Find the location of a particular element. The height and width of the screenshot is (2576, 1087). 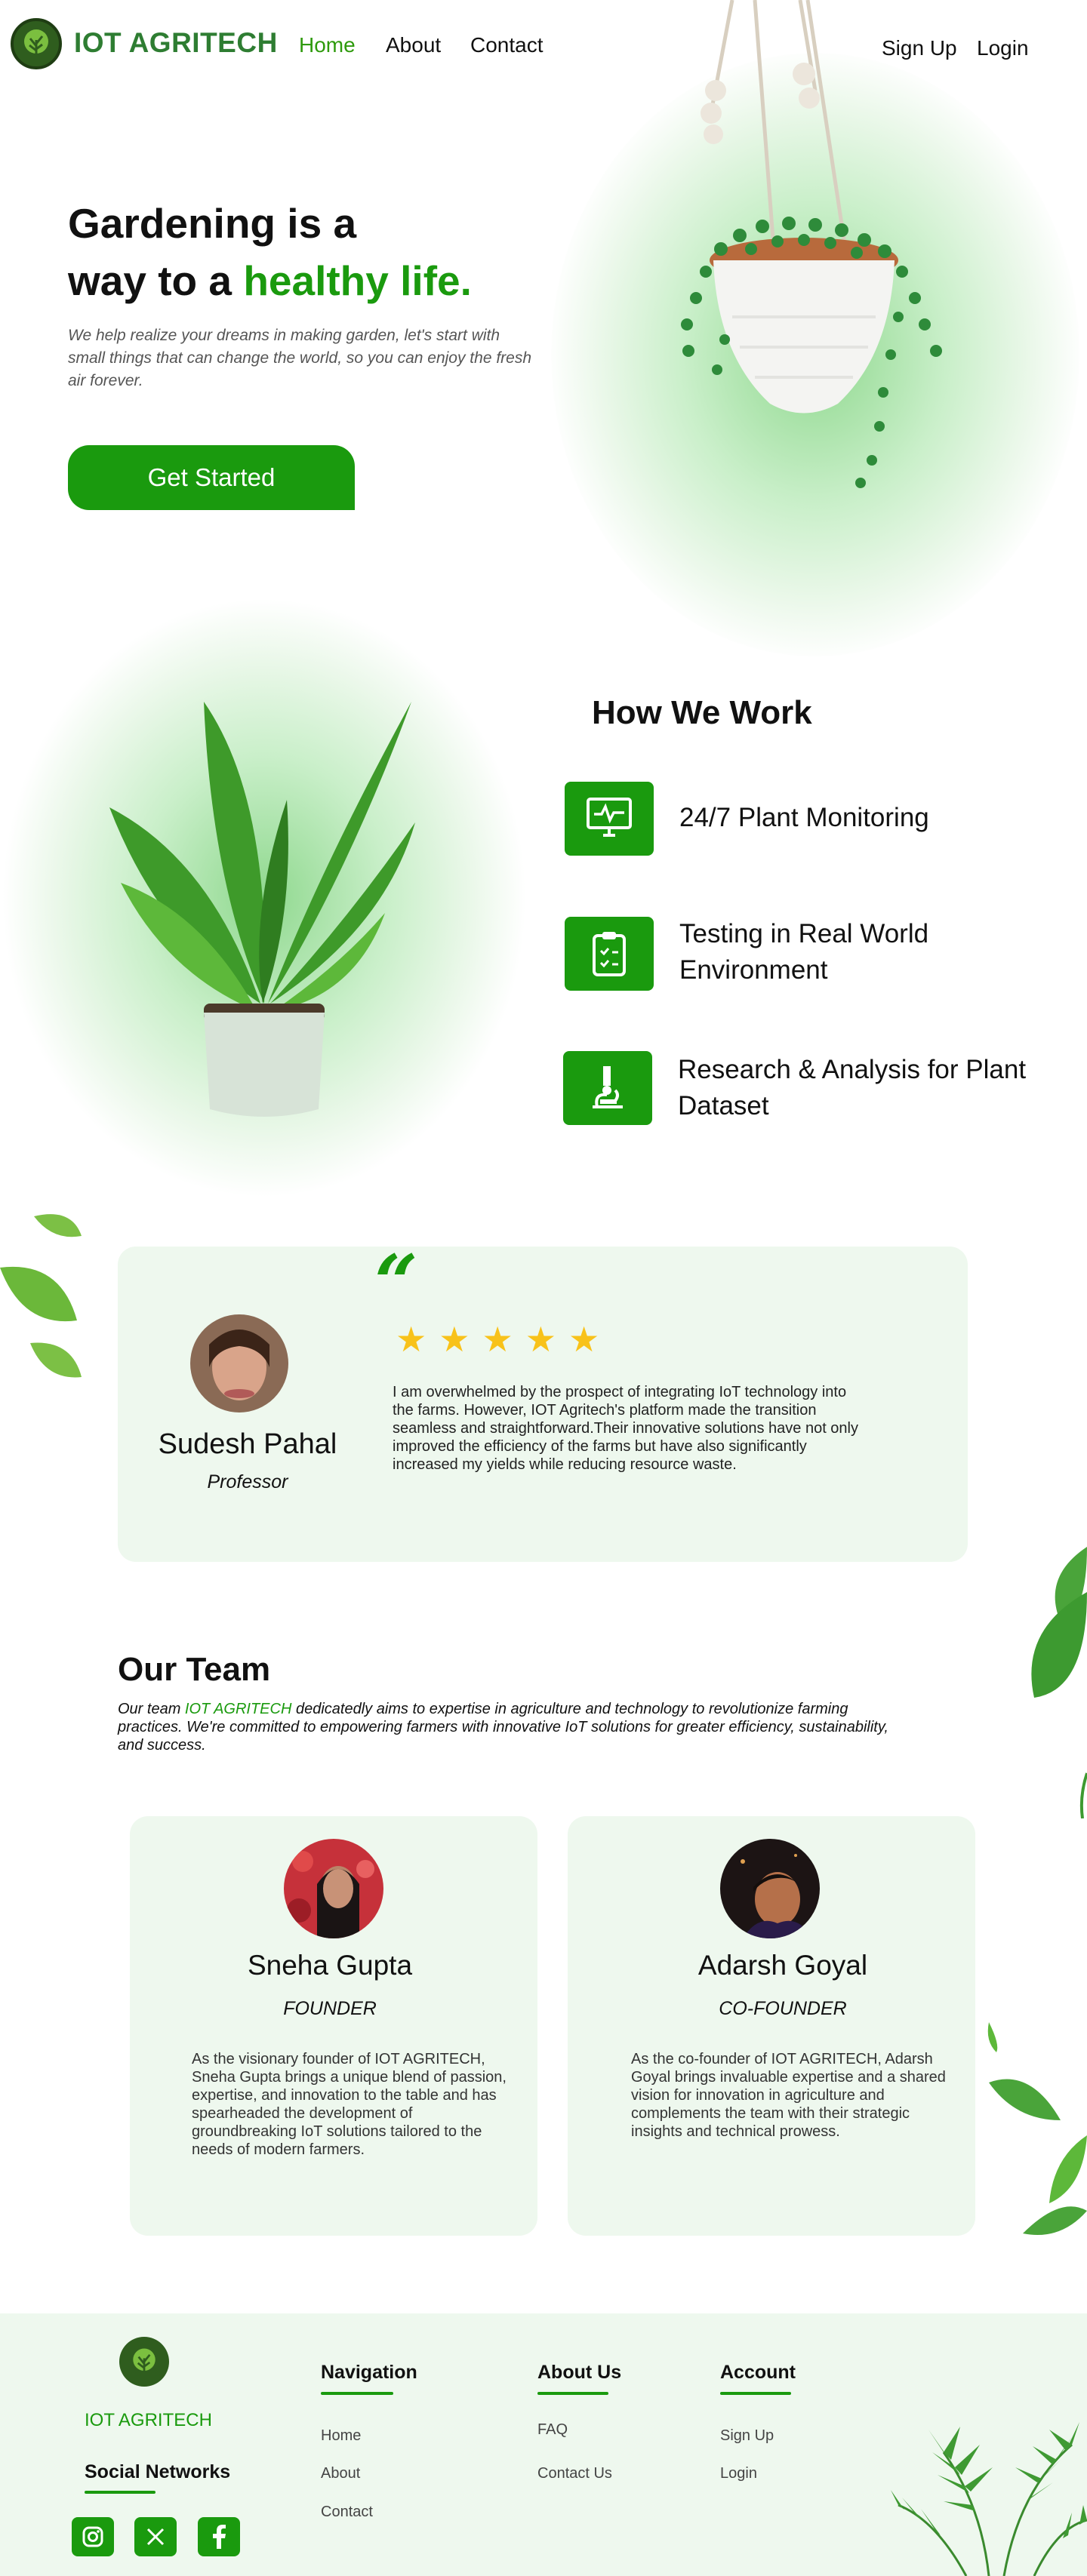

hero-title-accent: healthy life. is located at coordinates (357, 280).